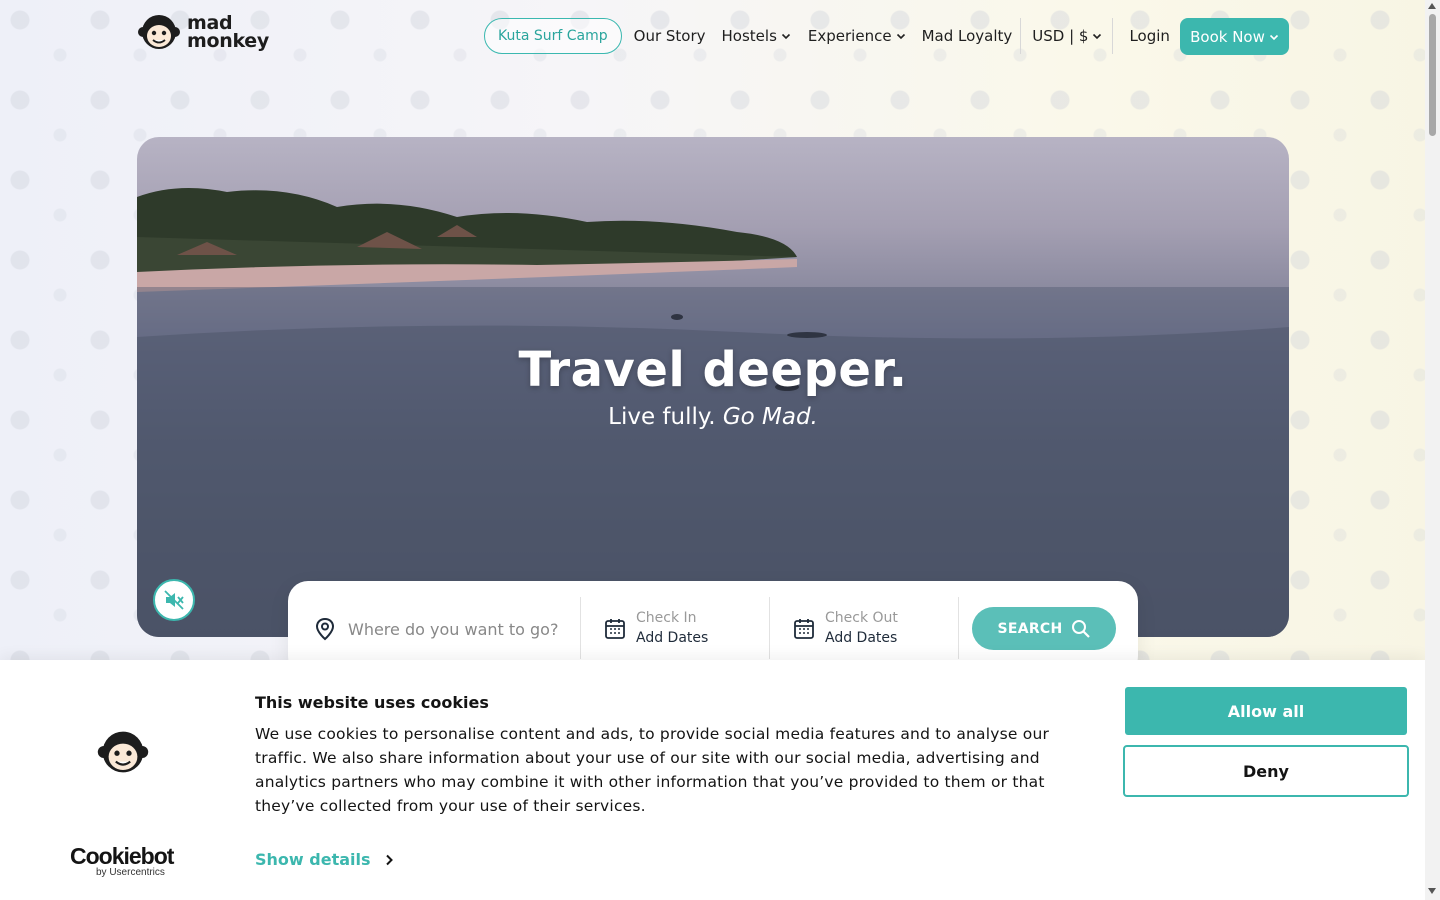  What do you see at coordinates (1432, 891) in the screenshot?
I see `scroll-down-arrow` at bounding box center [1432, 891].